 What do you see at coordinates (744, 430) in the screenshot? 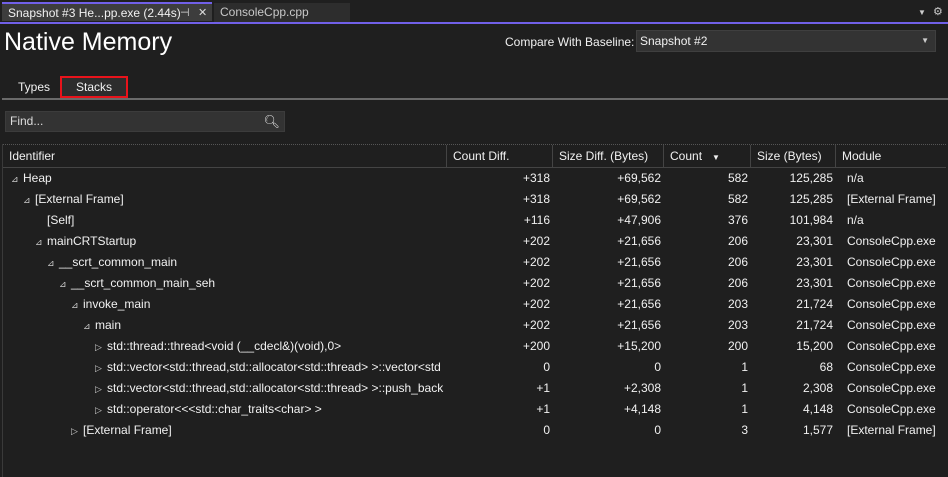
I see `row-count: 3` at bounding box center [744, 430].